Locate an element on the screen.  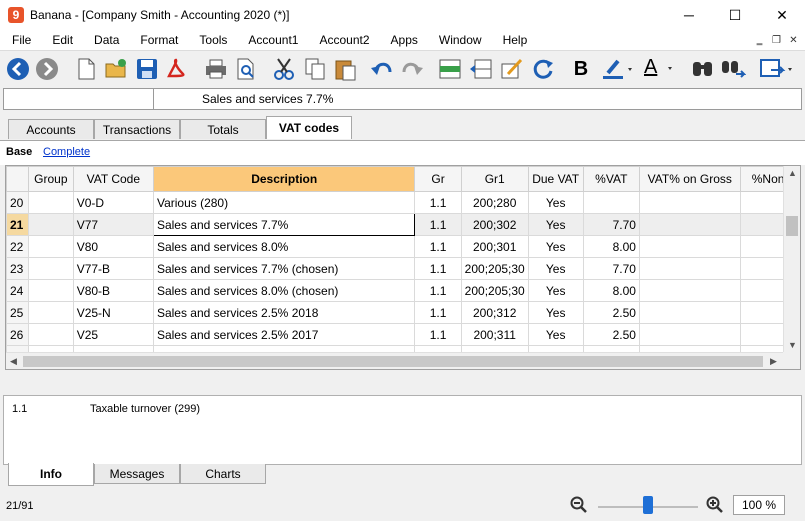
insert-row-icon is located at coordinates (450, 69).